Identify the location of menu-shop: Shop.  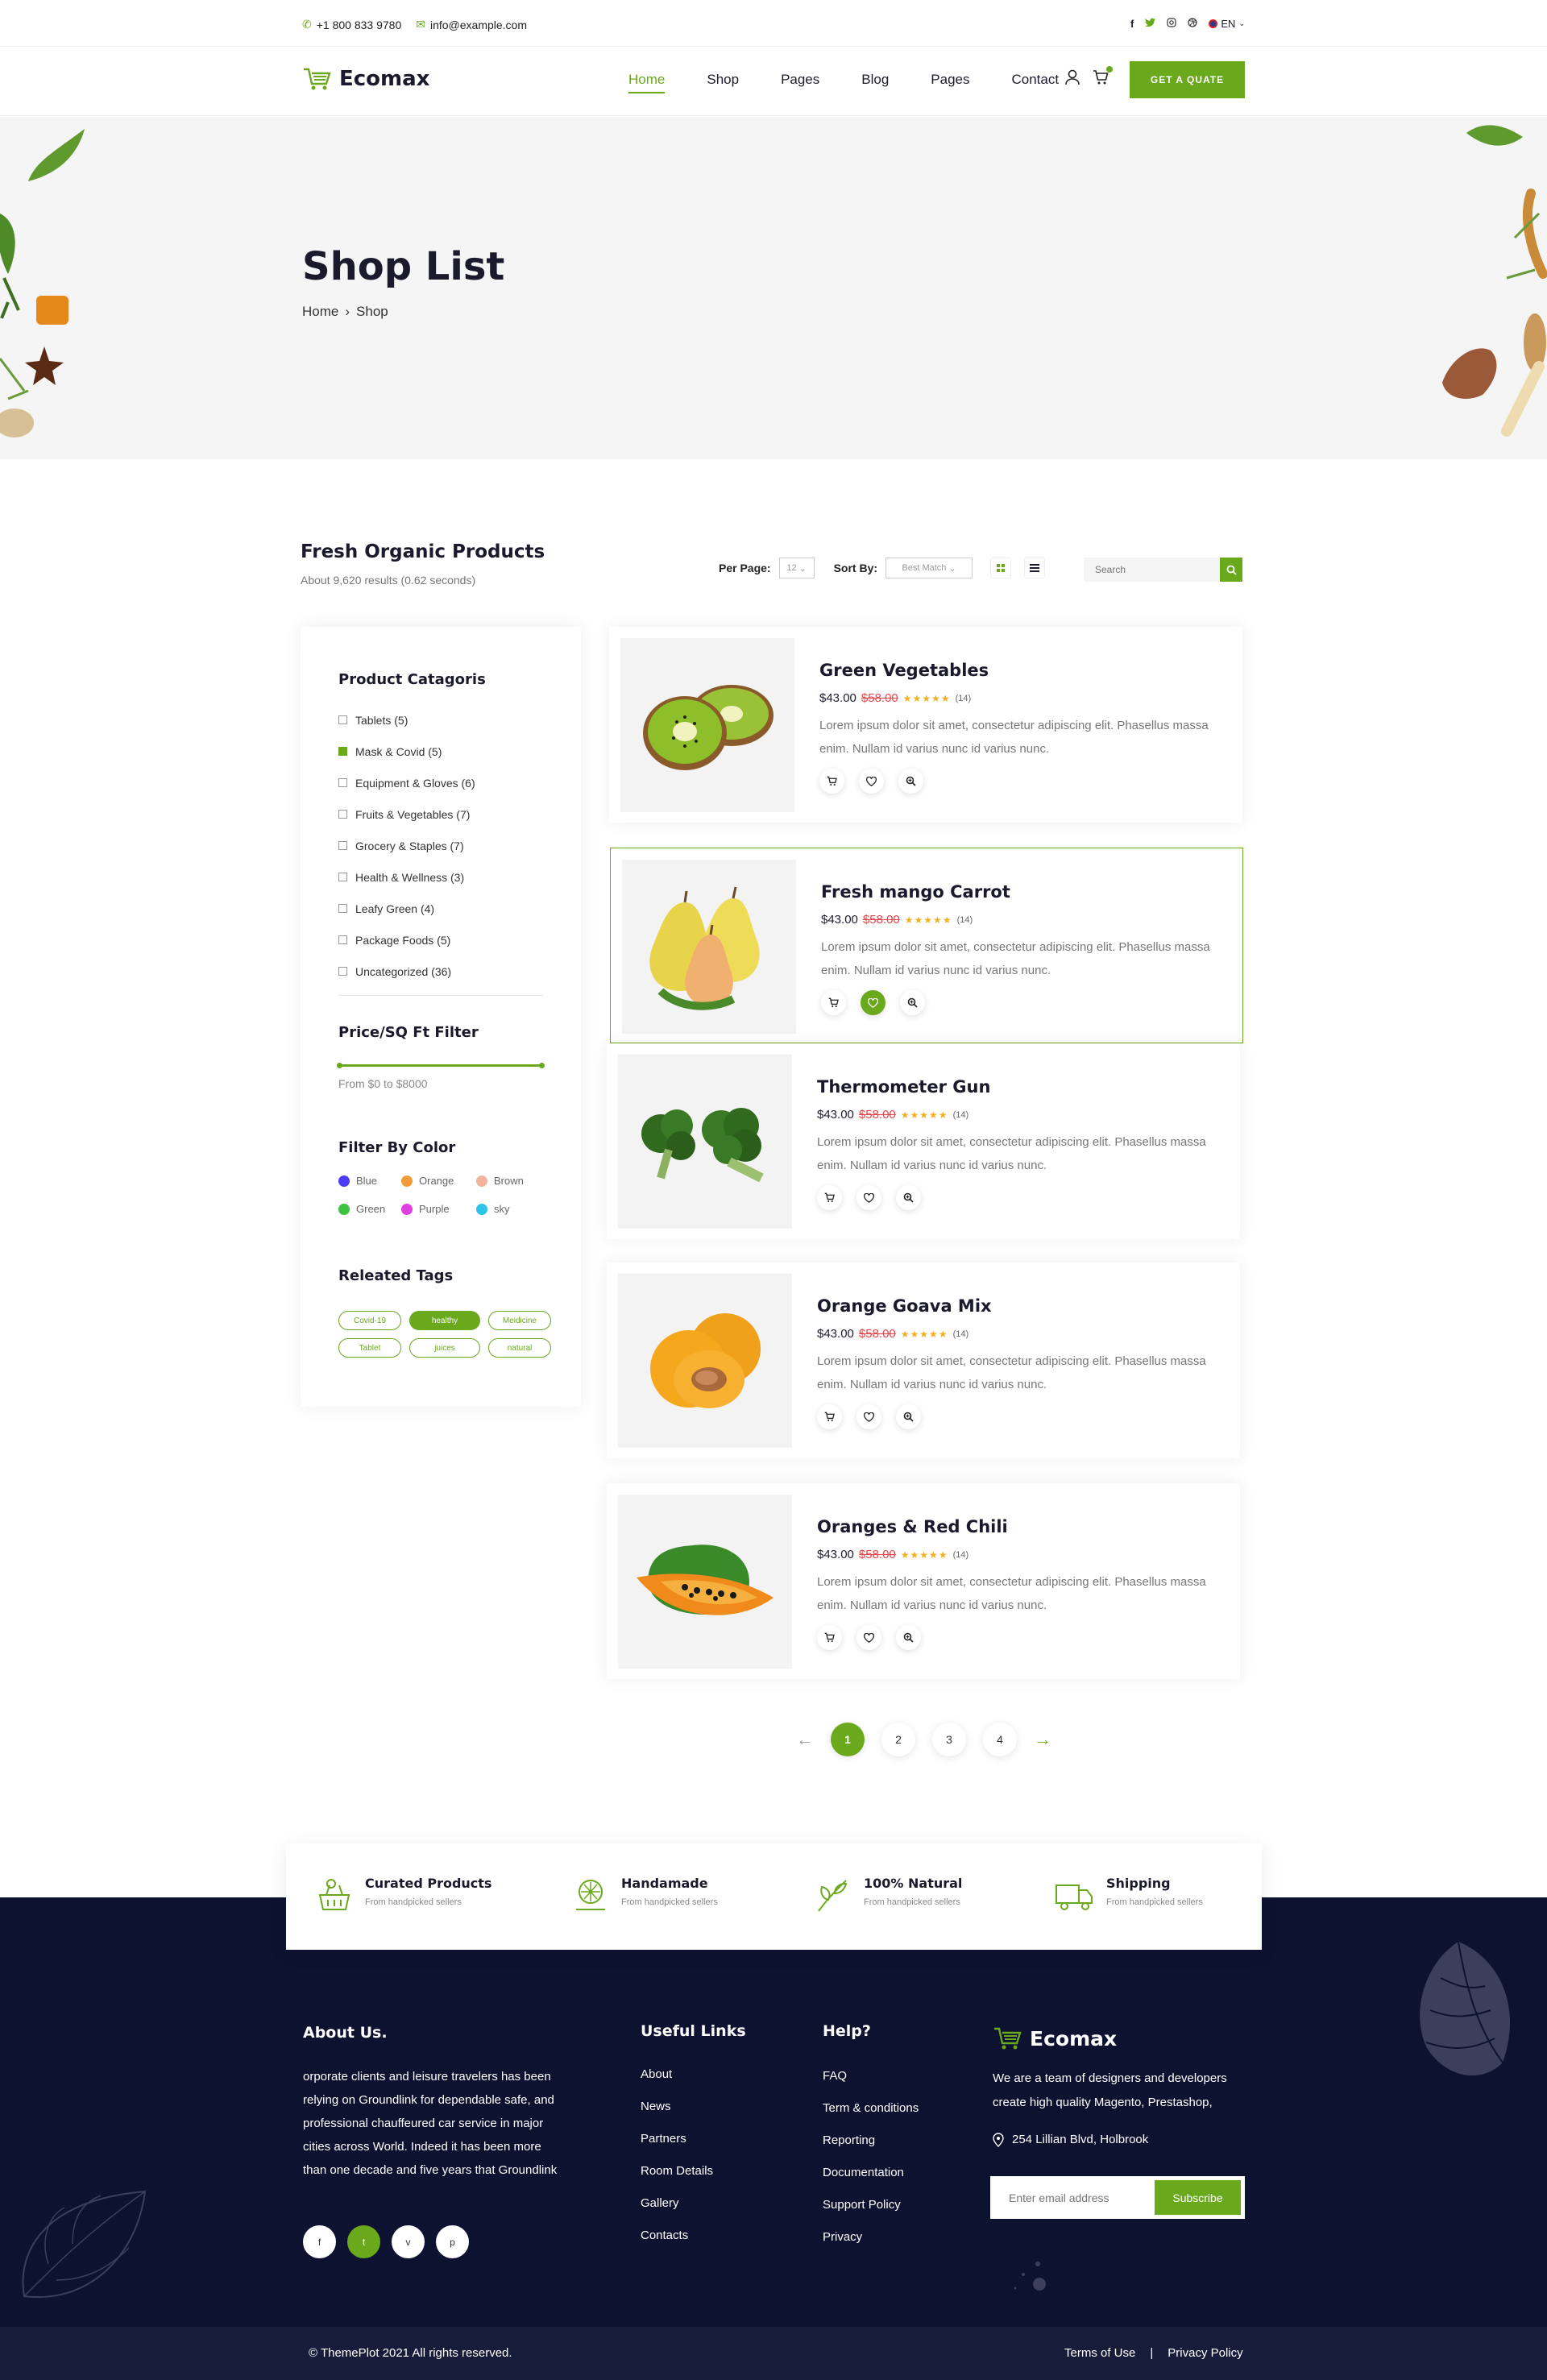
(723, 82).